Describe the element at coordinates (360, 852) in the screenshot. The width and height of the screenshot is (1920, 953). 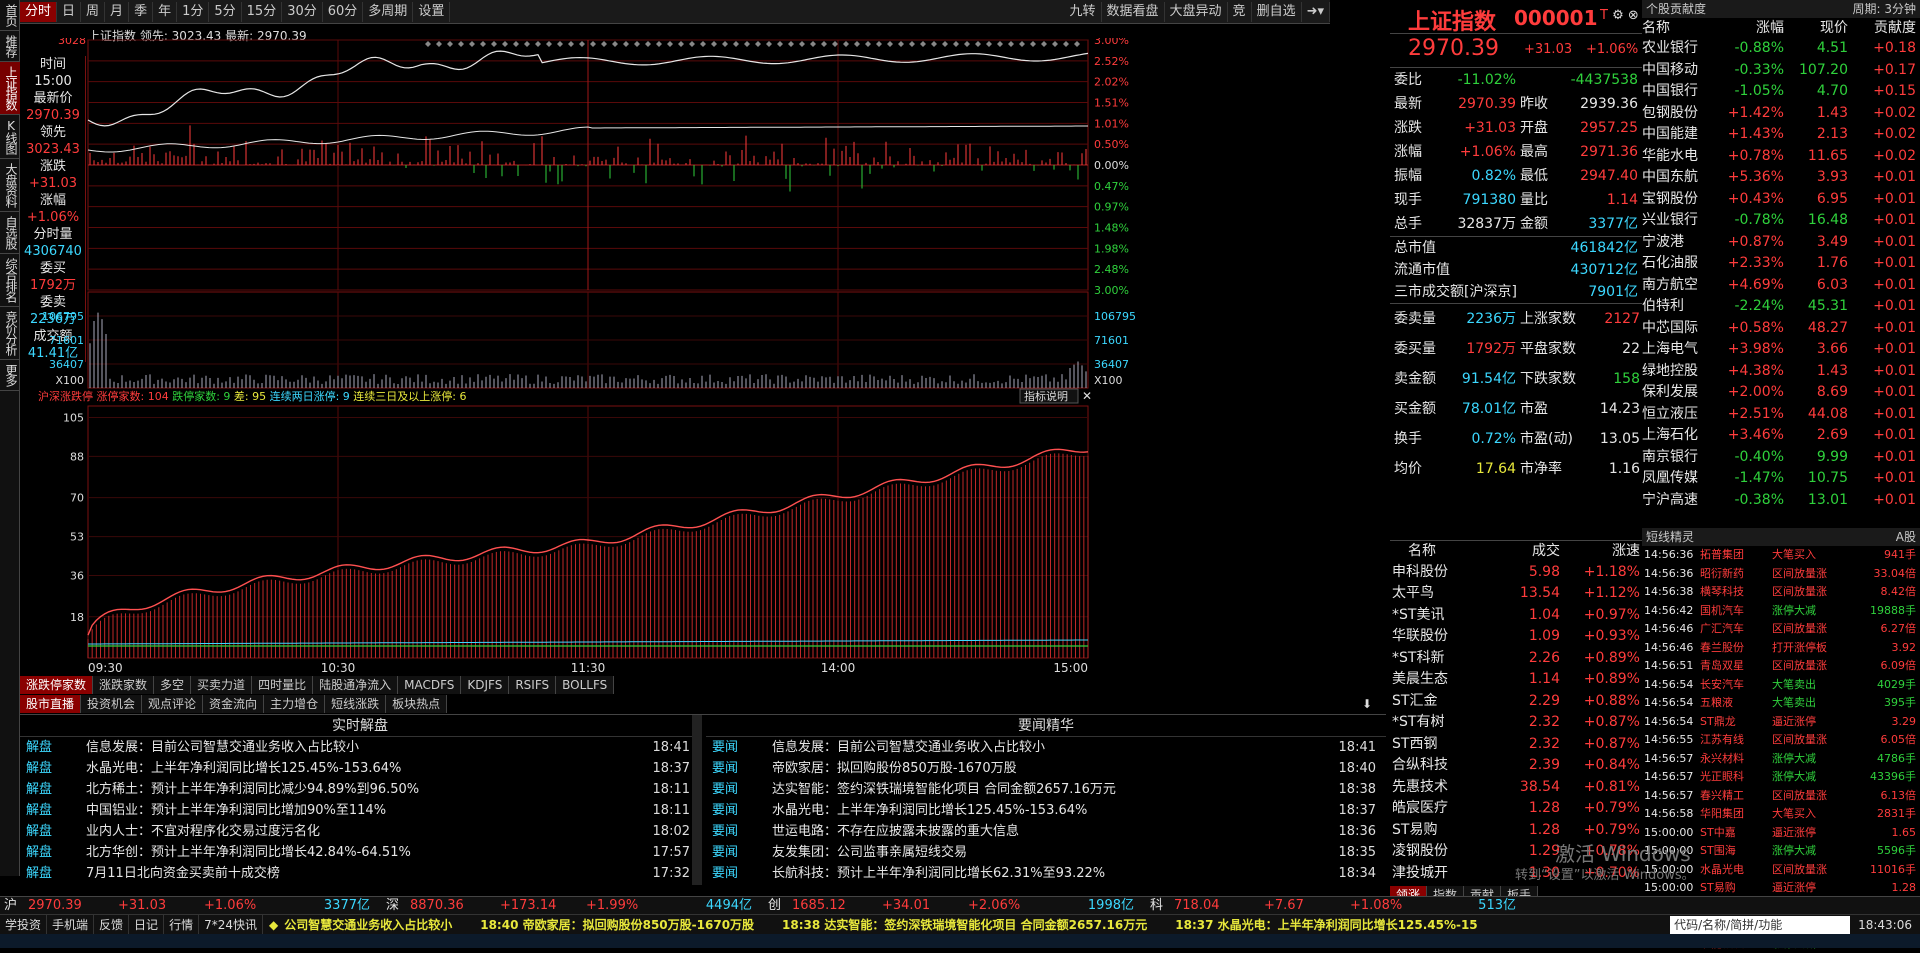
I see `news-item: 解盘北方华创：预计上半年净利润同比增长42.84%-64.51%17:57` at that location.